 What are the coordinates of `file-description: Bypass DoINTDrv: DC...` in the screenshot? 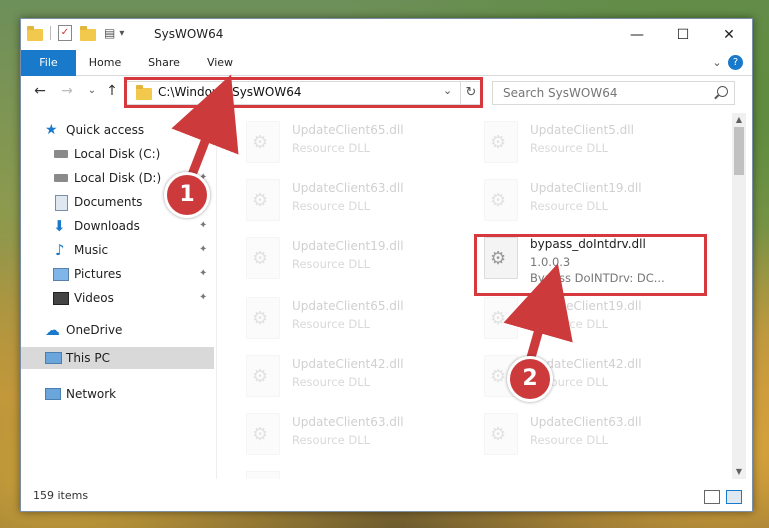 It's located at (597, 278).